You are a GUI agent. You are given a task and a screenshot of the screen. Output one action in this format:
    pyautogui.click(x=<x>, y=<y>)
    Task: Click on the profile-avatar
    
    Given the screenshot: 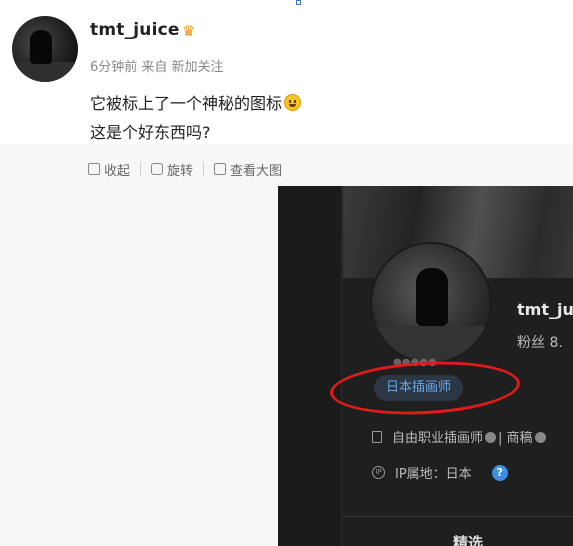 What is the action you would take?
    pyautogui.click(x=431, y=303)
    